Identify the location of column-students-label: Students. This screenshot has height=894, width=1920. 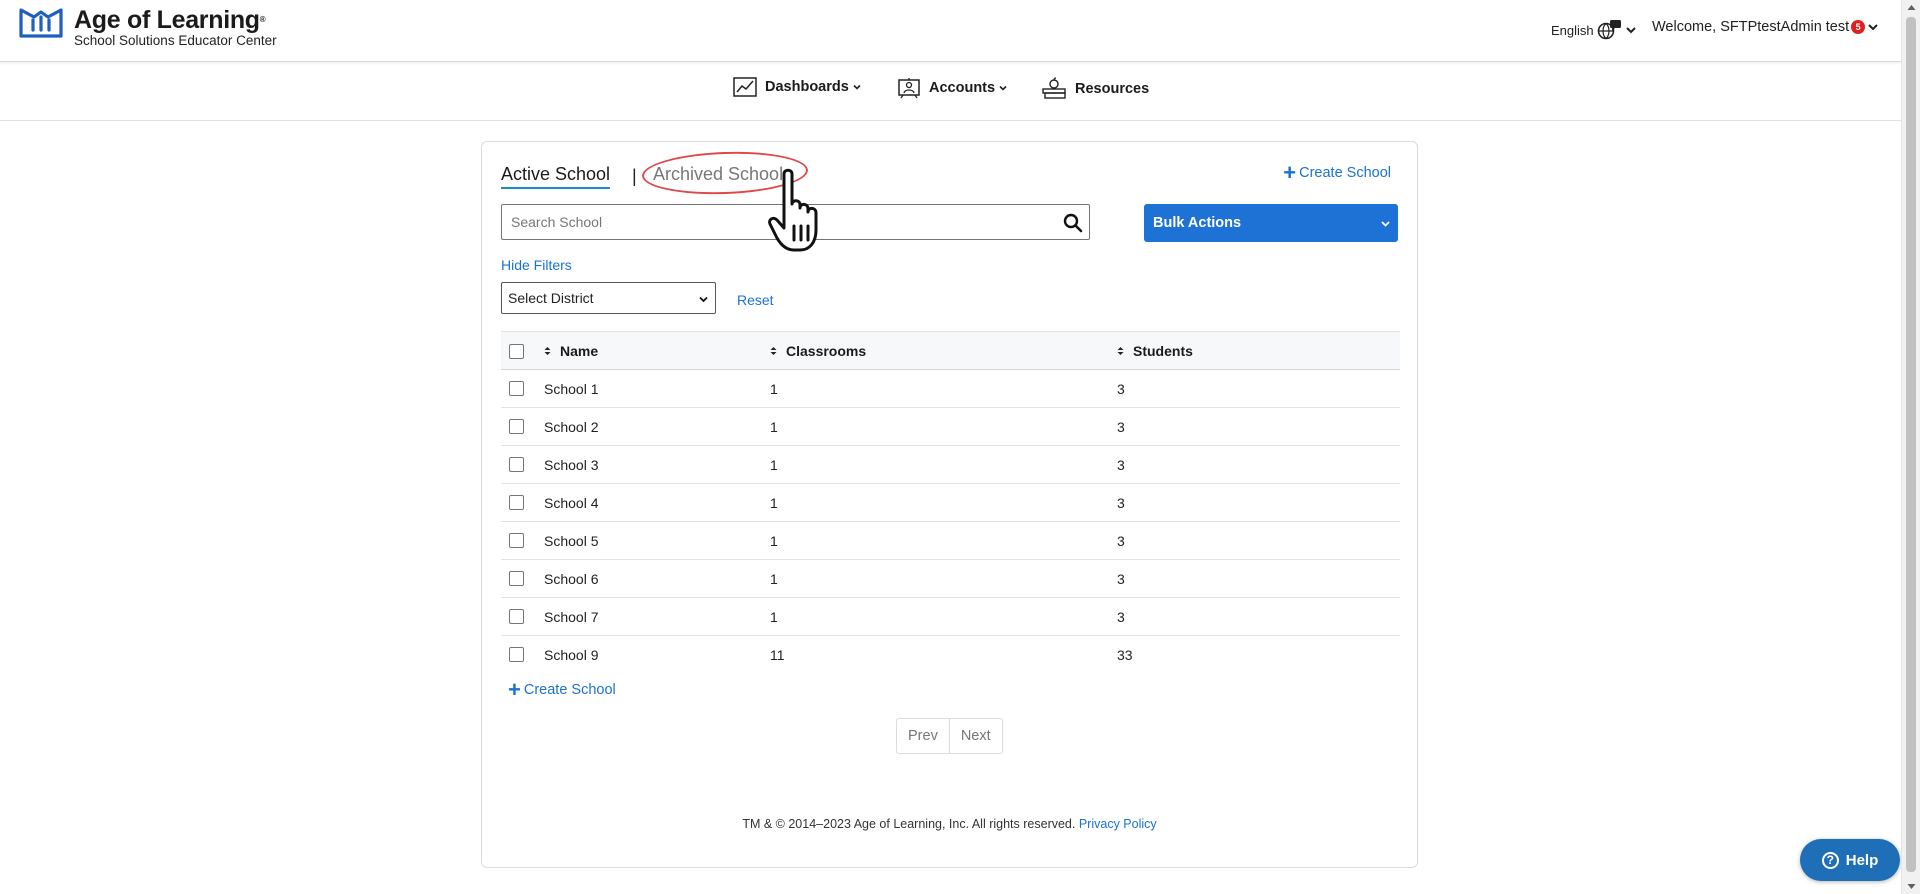
(1163, 351).